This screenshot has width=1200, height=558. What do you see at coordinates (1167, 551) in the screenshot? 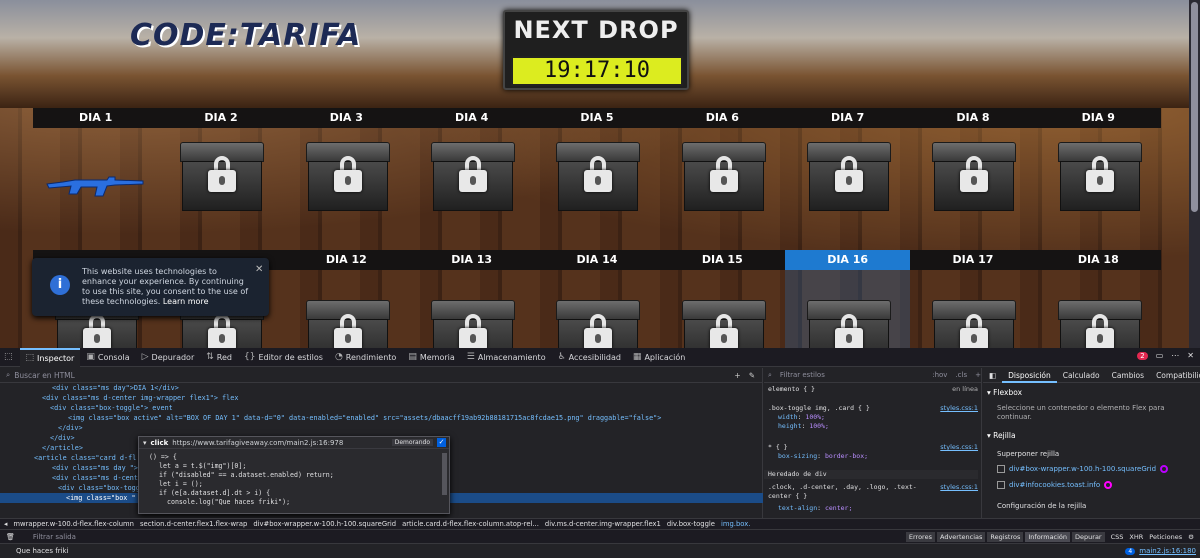
I see `console-source-link: main2.js:16:180` at bounding box center [1167, 551].